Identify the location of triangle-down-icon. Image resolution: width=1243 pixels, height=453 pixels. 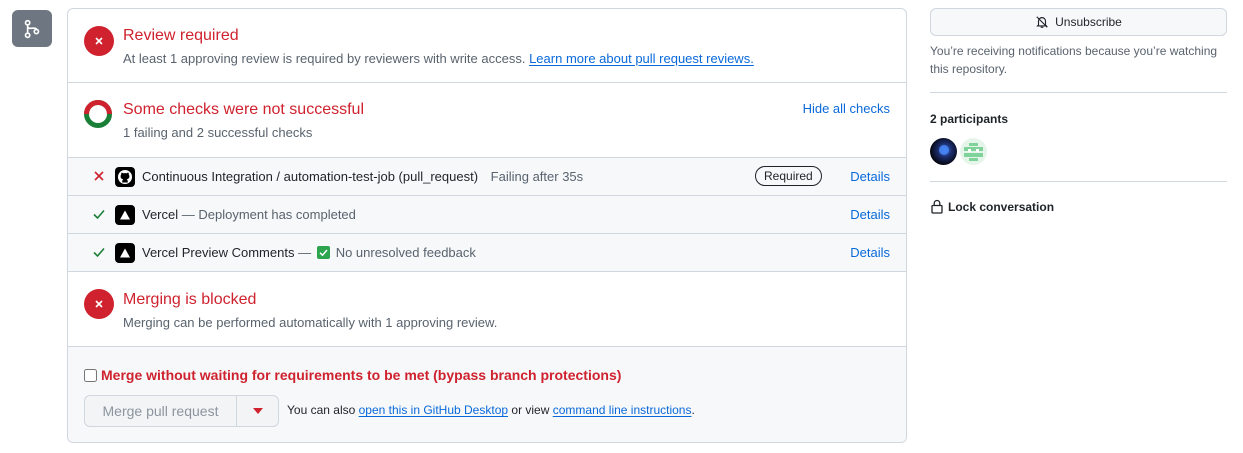
(257, 411).